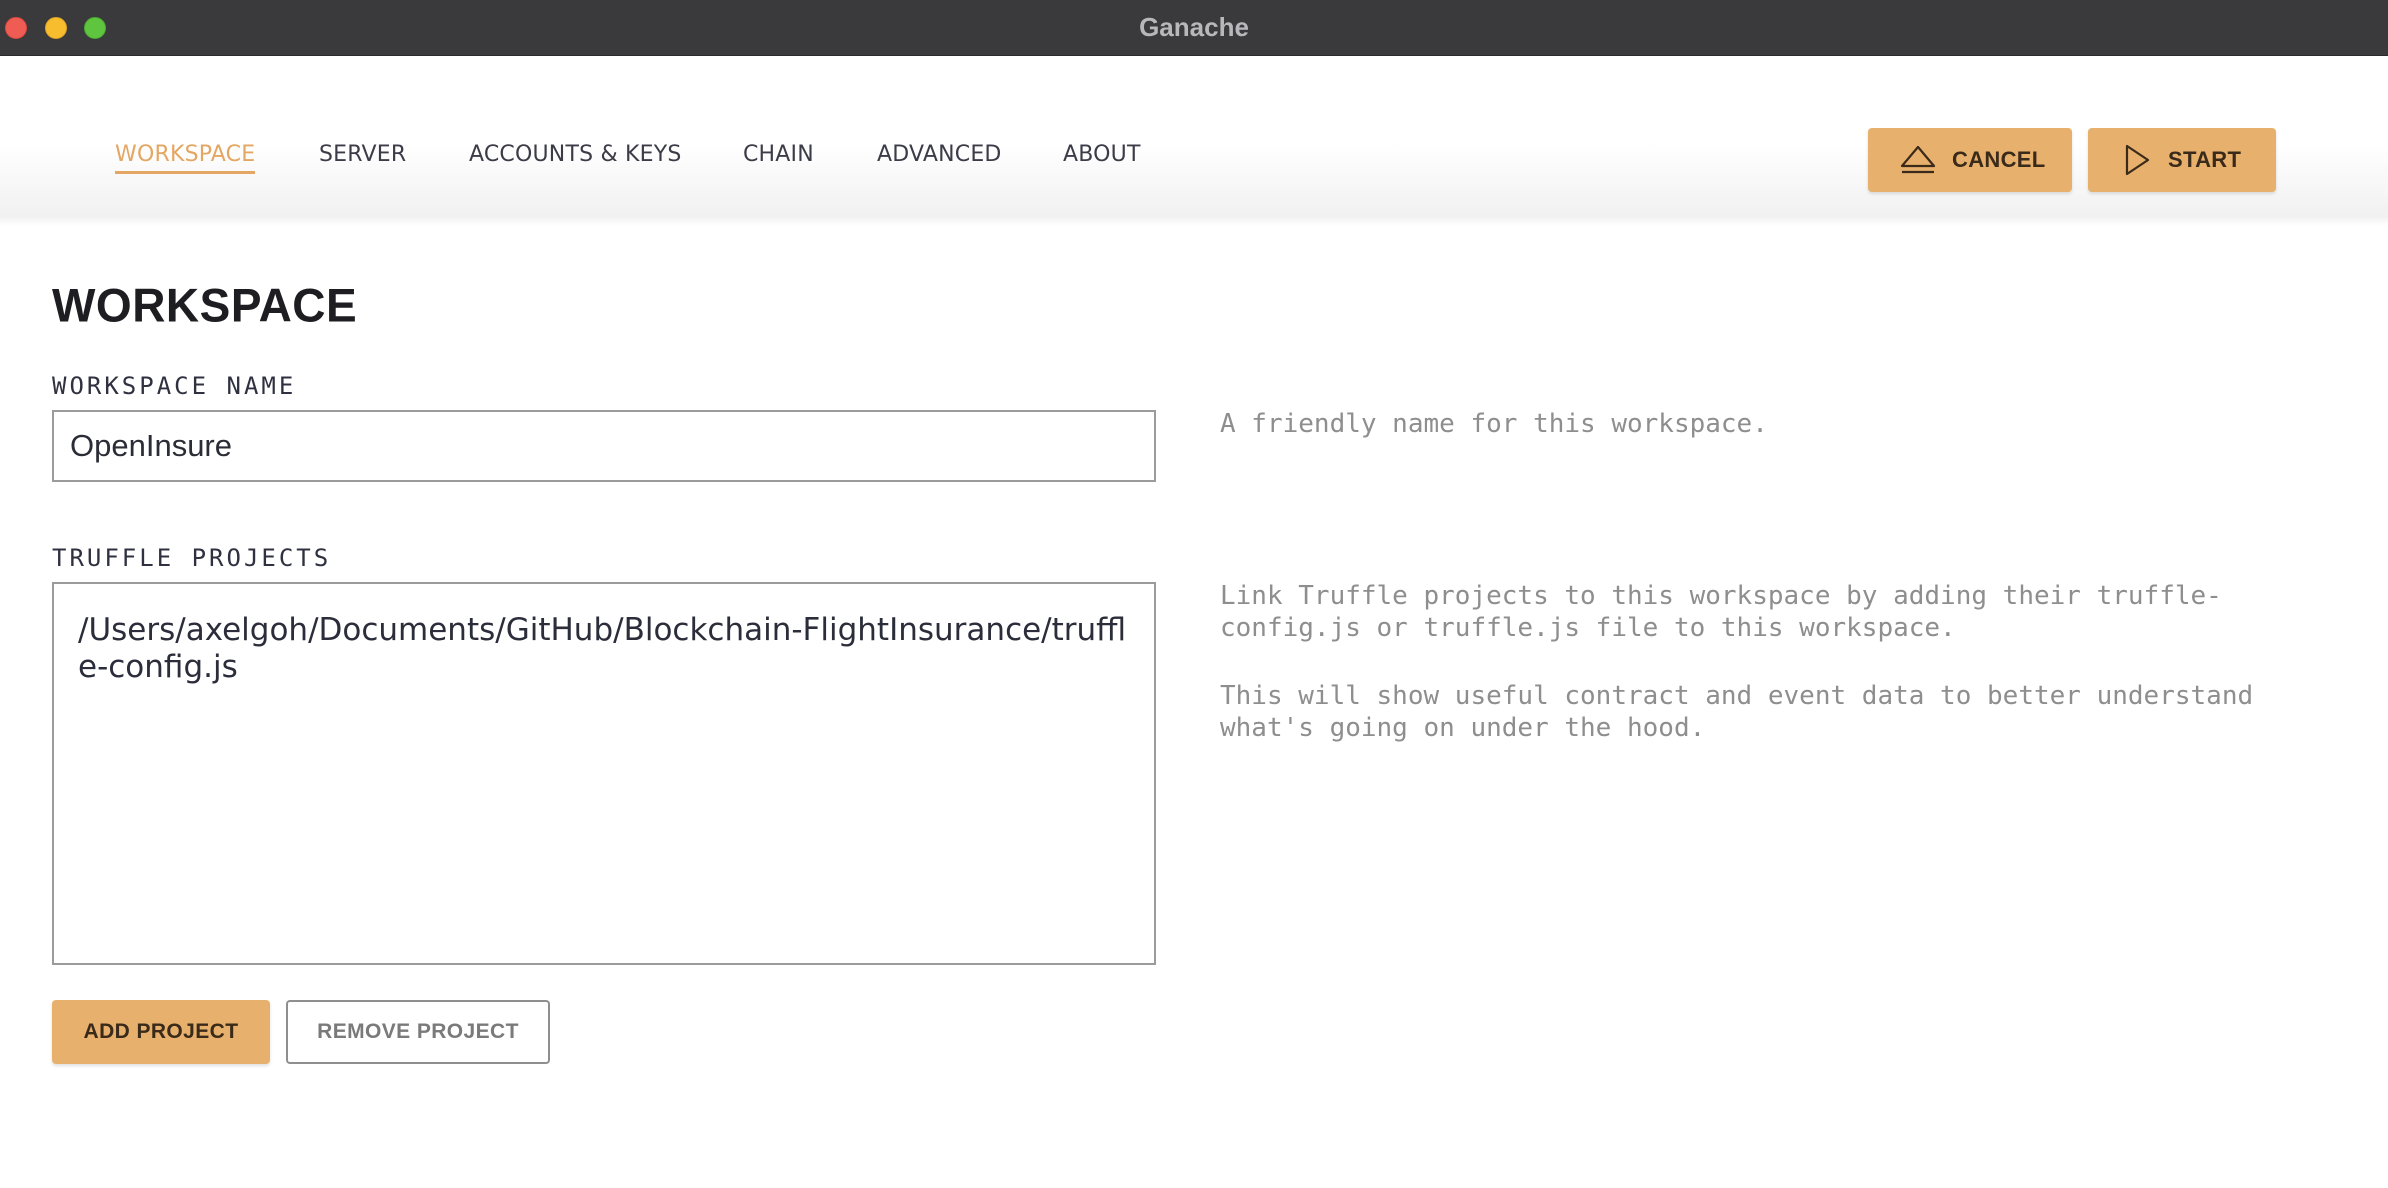 This screenshot has width=2388, height=1188. Describe the element at coordinates (575, 154) in the screenshot. I see `tab-accounts-keys: ACCOUNTS & KEYS` at that location.